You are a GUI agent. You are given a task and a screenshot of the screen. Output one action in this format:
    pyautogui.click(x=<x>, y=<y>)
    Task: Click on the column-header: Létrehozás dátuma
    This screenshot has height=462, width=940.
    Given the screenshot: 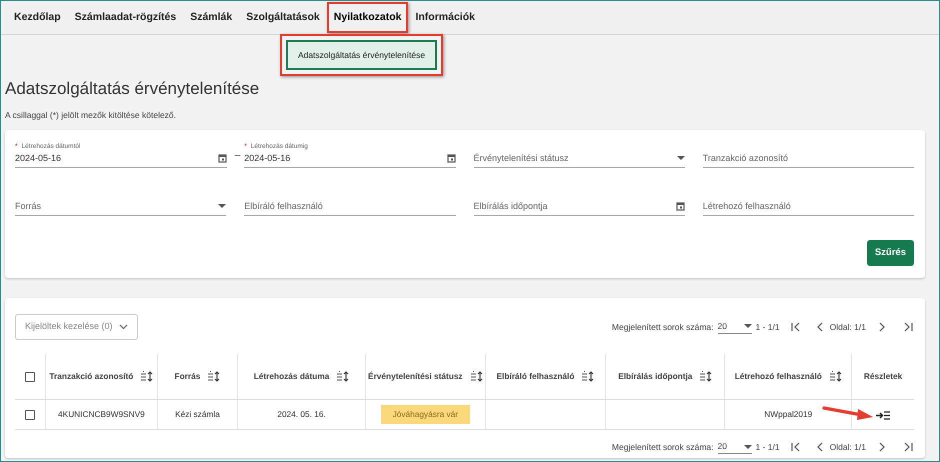 What is the action you would take?
    pyautogui.click(x=292, y=376)
    